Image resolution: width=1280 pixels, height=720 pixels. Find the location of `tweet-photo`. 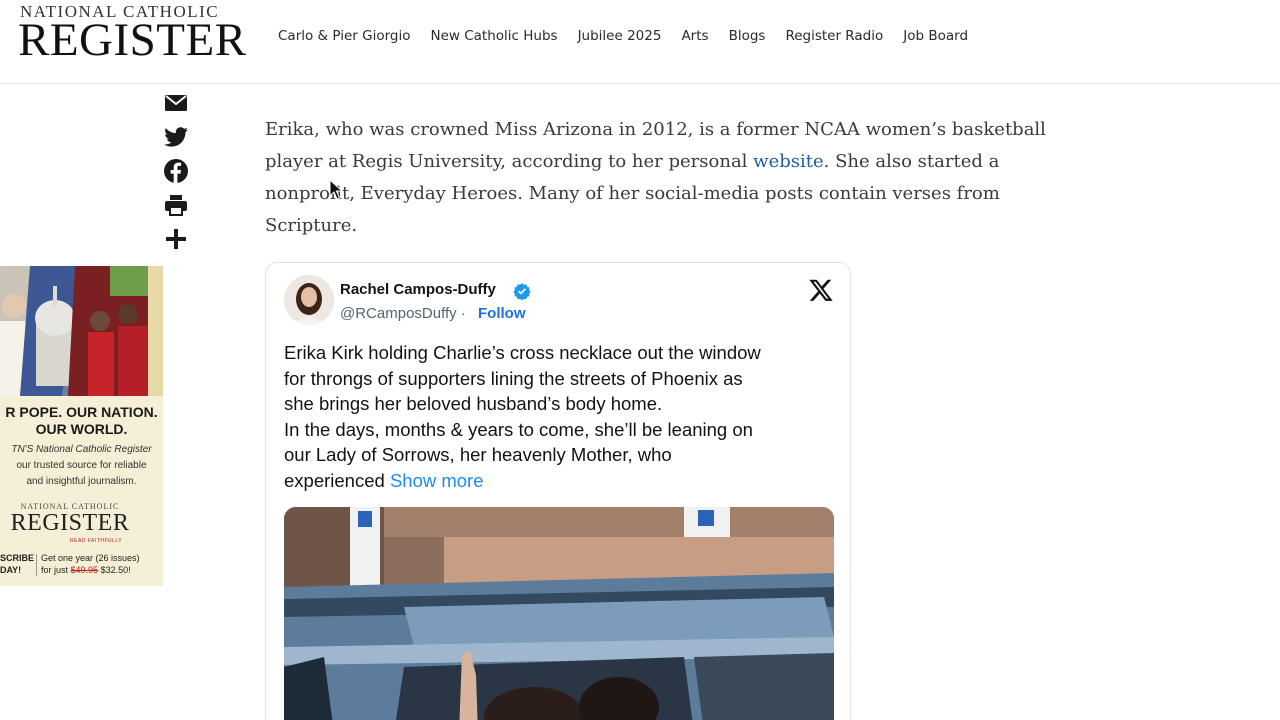

tweet-photo is located at coordinates (559, 613).